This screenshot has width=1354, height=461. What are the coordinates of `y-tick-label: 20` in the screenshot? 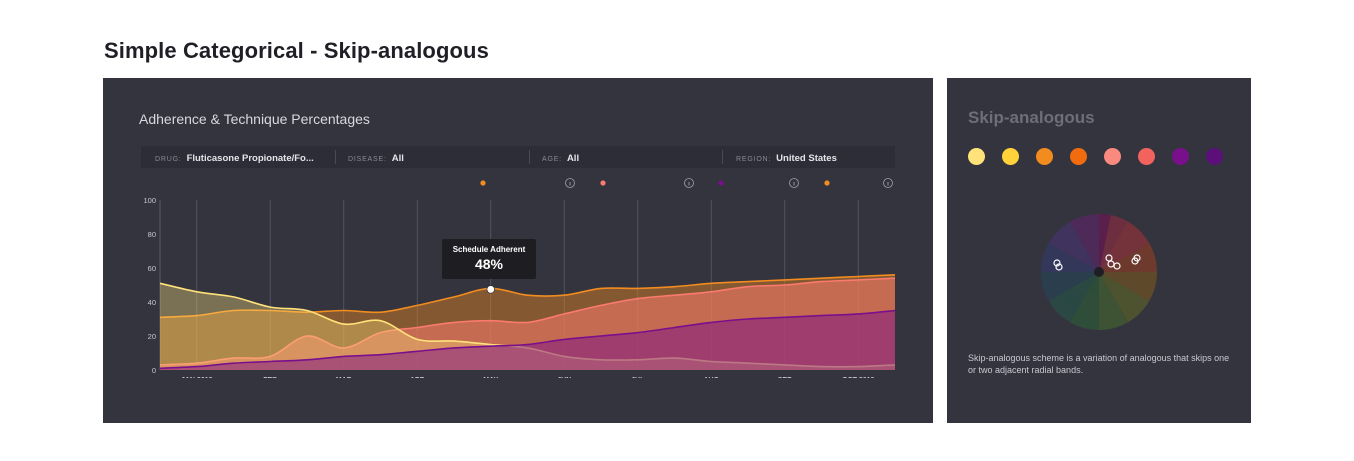 It's located at (152, 336).